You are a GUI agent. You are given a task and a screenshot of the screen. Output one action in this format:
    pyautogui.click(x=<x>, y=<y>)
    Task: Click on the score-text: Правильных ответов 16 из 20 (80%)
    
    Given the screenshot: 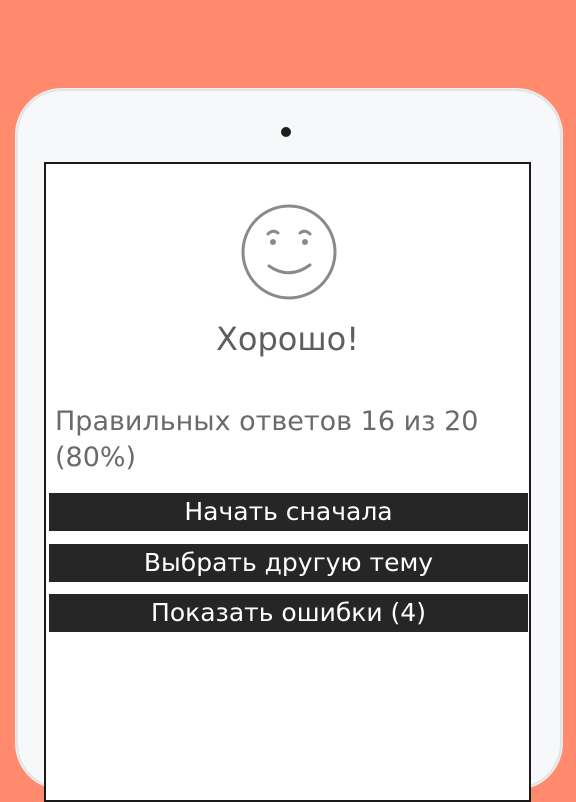 What is the action you would take?
    pyautogui.click(x=267, y=439)
    